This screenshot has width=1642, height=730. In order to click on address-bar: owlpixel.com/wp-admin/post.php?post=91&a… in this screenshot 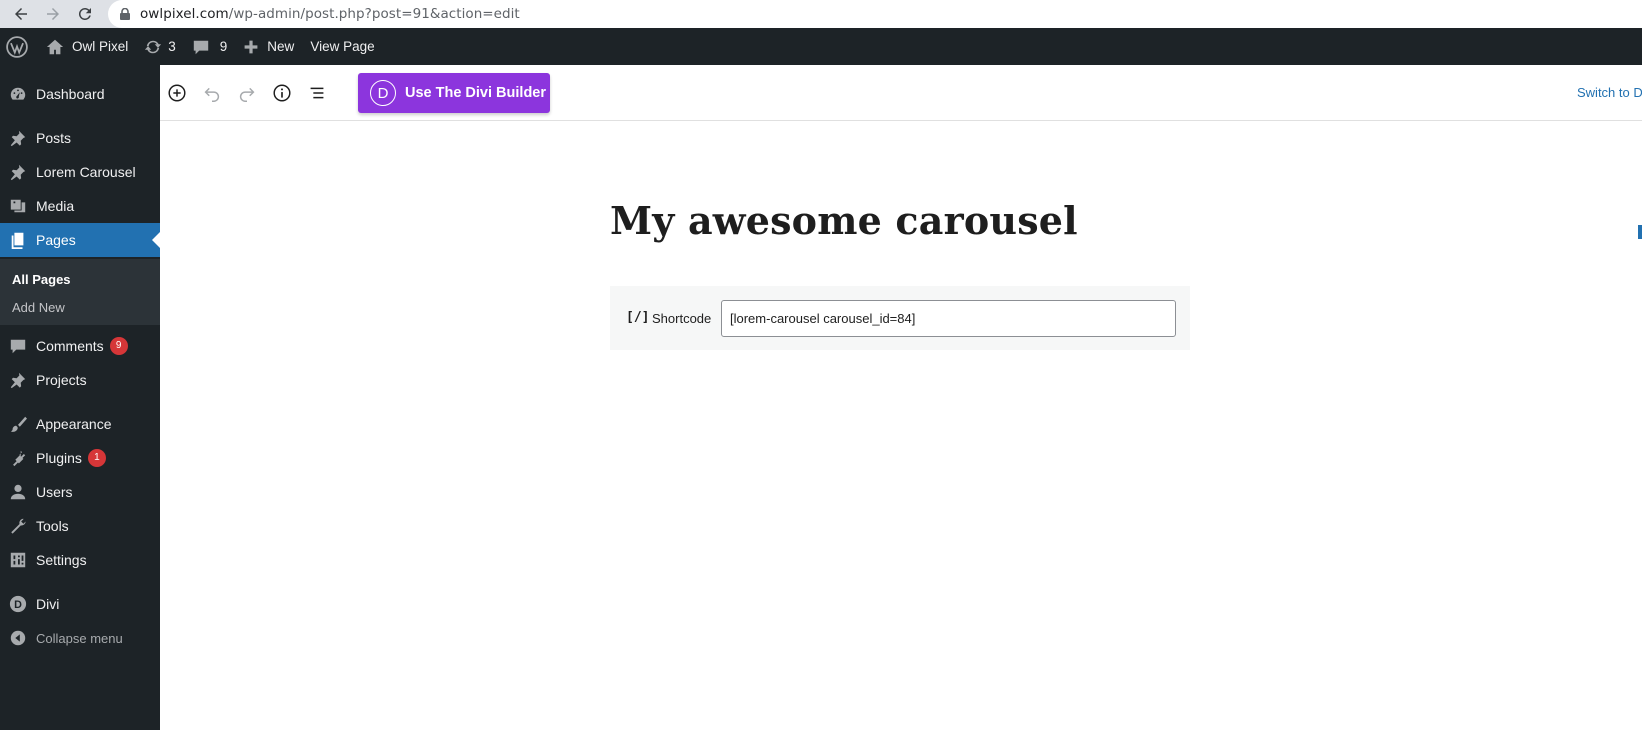, I will do `click(875, 14)`.